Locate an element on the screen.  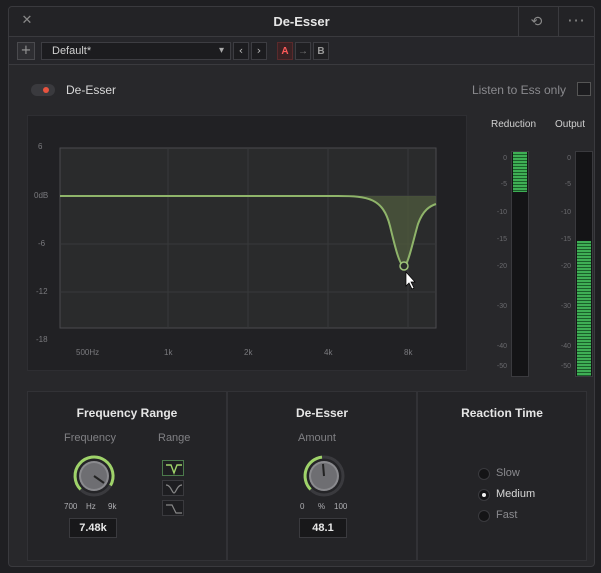
amount-knob is located at coordinates (324, 476).